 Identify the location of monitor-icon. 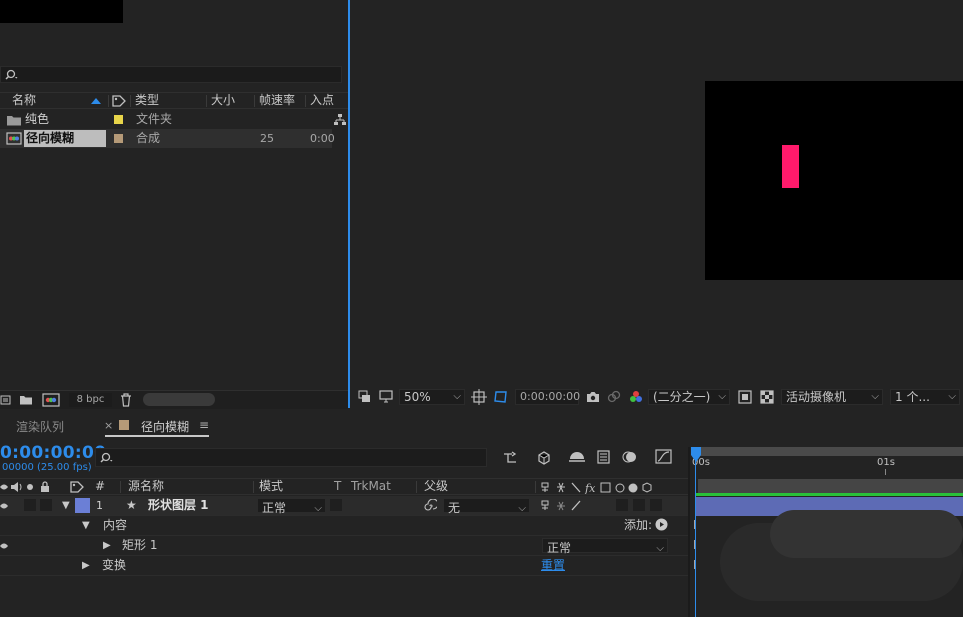
(386, 397).